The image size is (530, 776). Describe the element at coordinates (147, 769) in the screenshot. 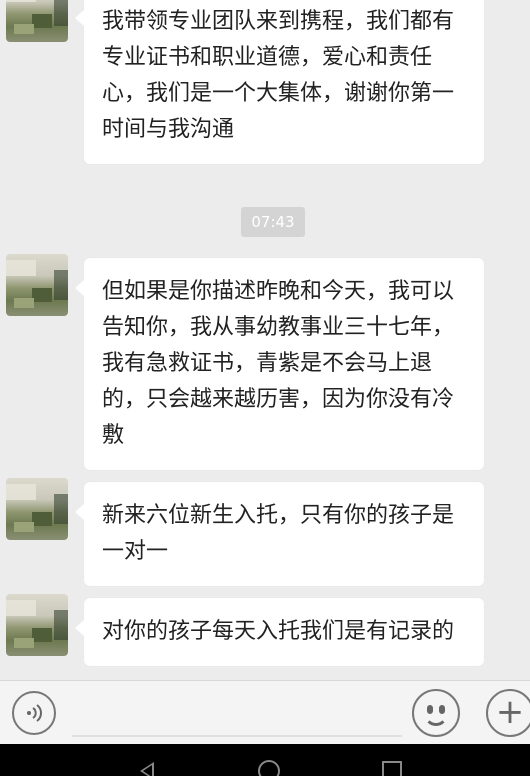

I see `back-icon` at that location.